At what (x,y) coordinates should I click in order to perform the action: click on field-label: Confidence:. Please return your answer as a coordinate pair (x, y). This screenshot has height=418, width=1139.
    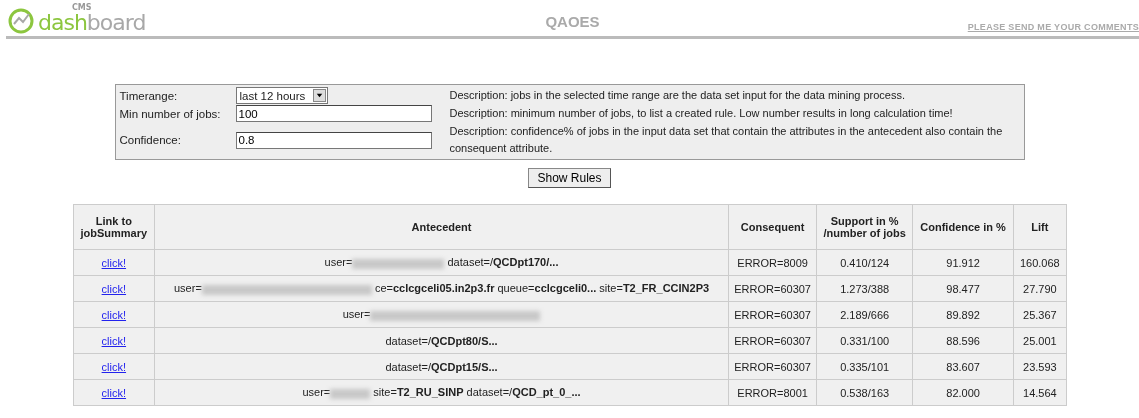
    Looking at the image, I should click on (150, 140).